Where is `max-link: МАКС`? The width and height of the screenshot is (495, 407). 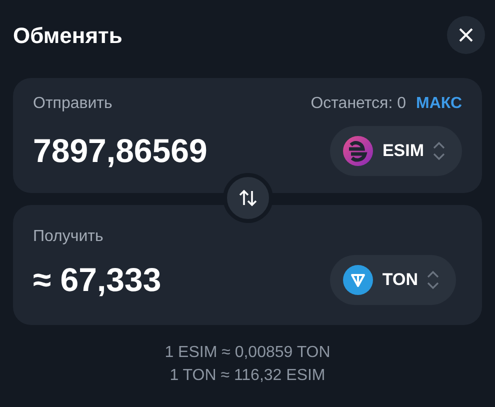 max-link: МАКС is located at coordinates (439, 104).